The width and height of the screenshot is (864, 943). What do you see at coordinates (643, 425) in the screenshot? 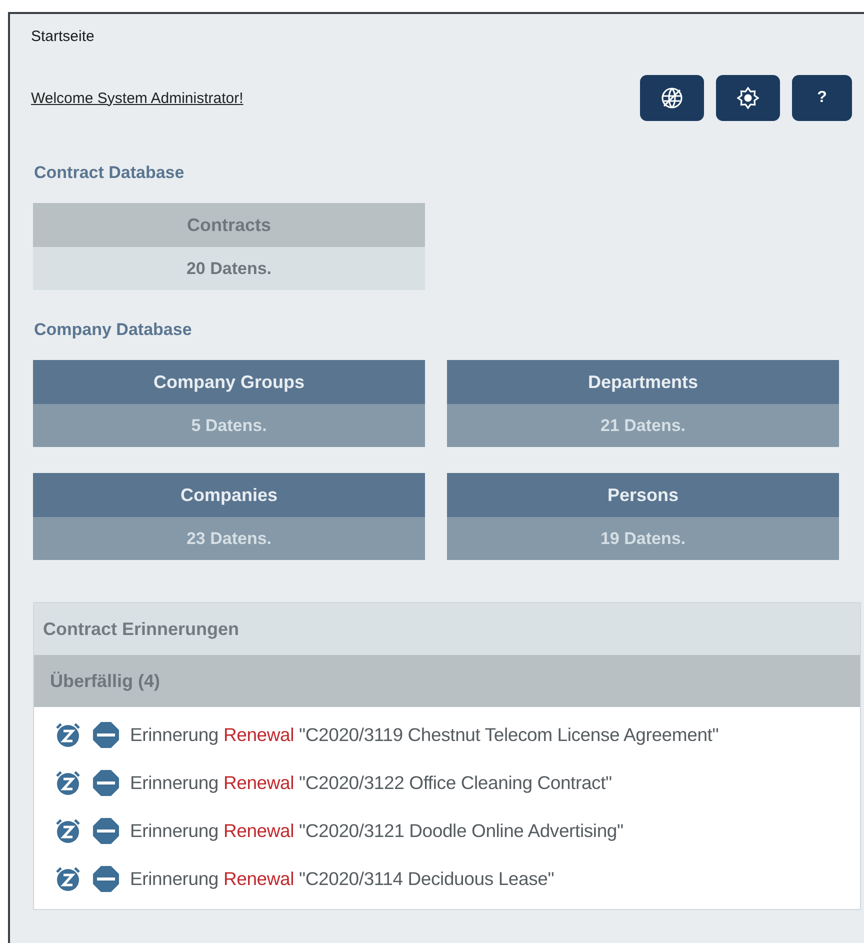
I see `record-count: 21 Datens.` at bounding box center [643, 425].